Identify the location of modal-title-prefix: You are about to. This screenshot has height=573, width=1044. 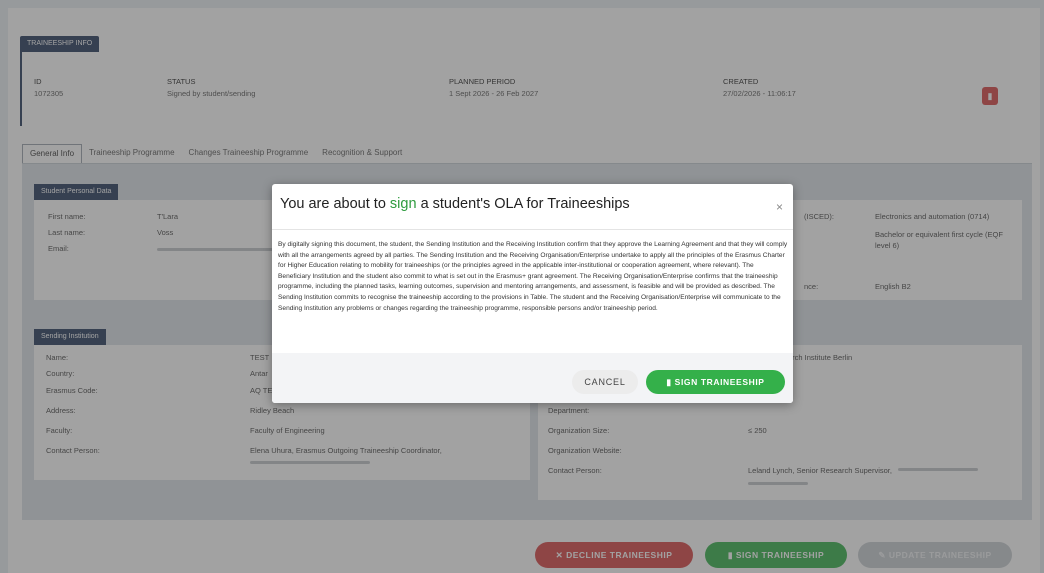
(333, 204).